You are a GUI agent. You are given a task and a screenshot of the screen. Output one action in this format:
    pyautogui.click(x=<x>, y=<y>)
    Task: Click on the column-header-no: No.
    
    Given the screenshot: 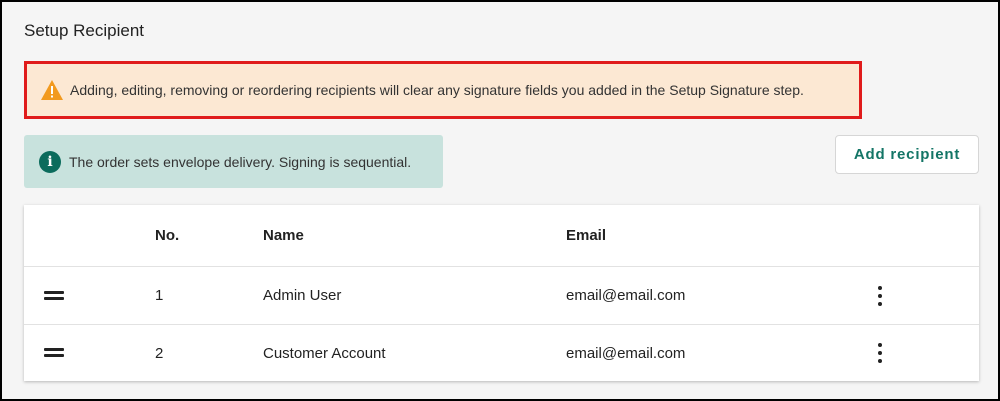 What is the action you would take?
    pyautogui.click(x=167, y=235)
    